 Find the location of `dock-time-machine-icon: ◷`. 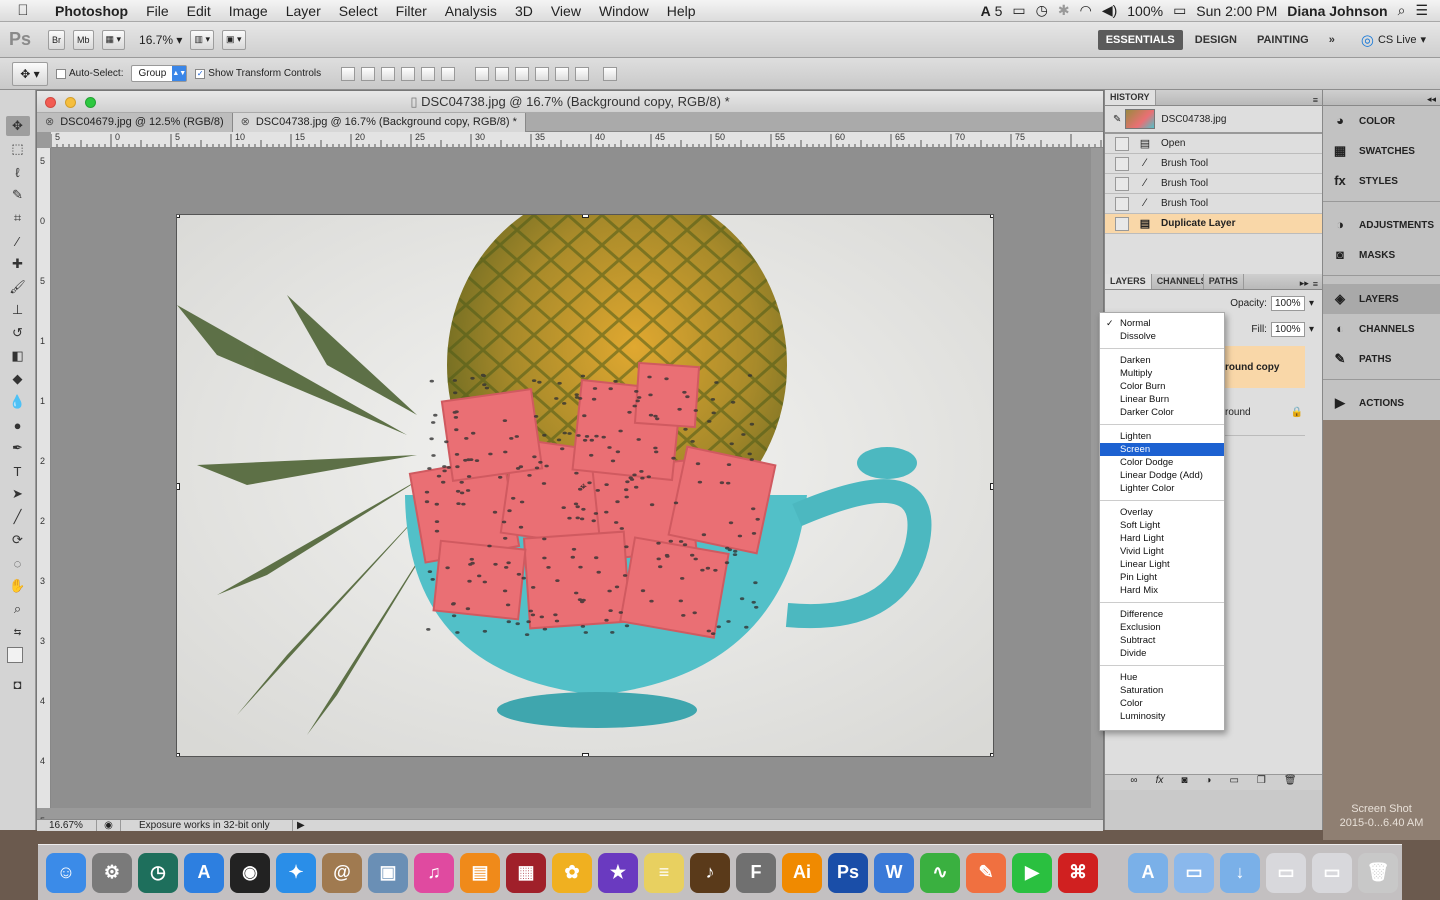

dock-time-machine-icon: ◷ is located at coordinates (158, 872).